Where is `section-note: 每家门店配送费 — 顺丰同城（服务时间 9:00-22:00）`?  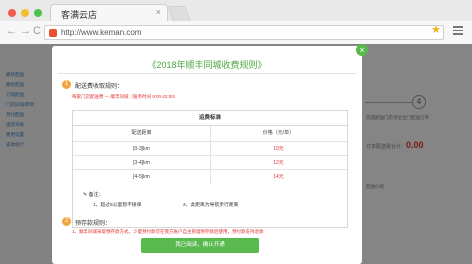
section-note: 每家门店配送费 — 顺丰同城（服务时间 9:00-22:00） is located at coordinates (125, 96).